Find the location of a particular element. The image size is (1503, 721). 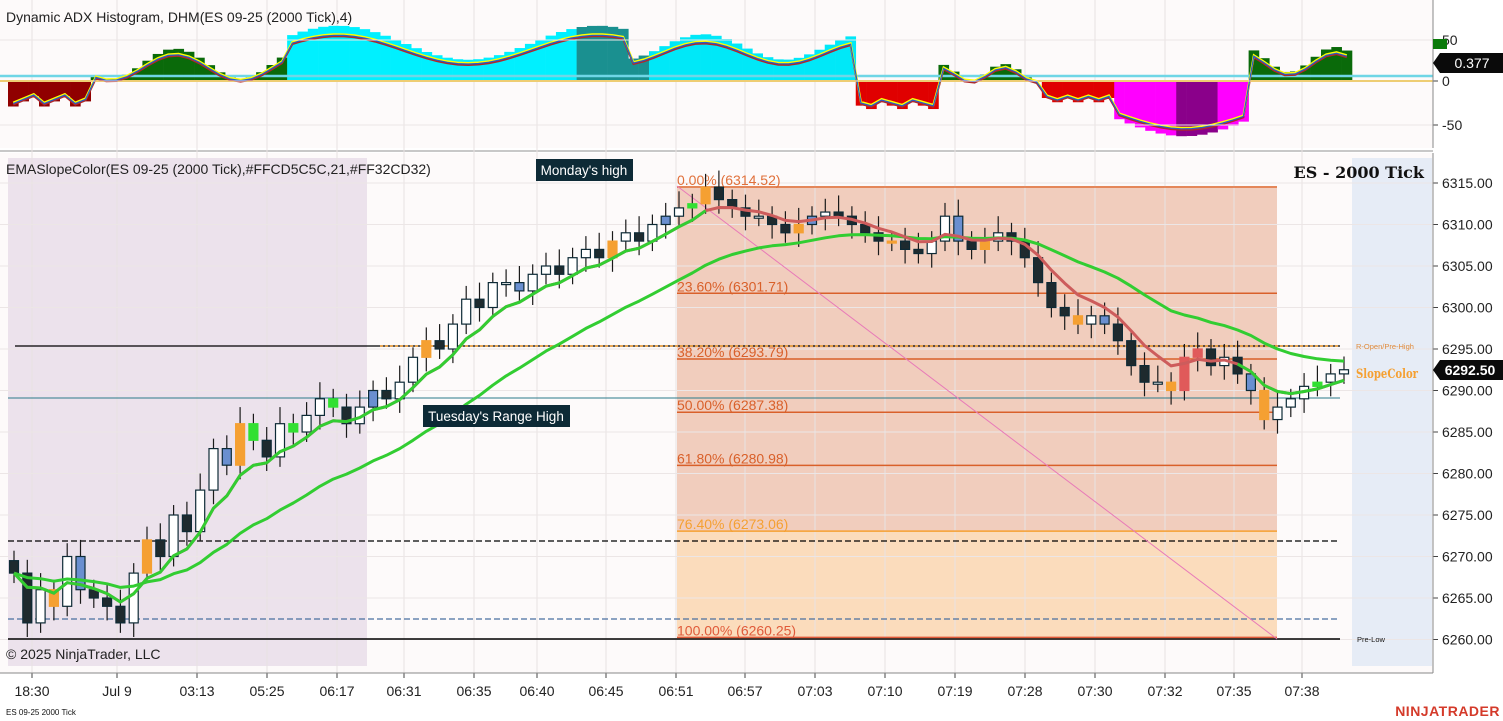

price-tick-label: 6305.00 is located at coordinates (1467, 266).